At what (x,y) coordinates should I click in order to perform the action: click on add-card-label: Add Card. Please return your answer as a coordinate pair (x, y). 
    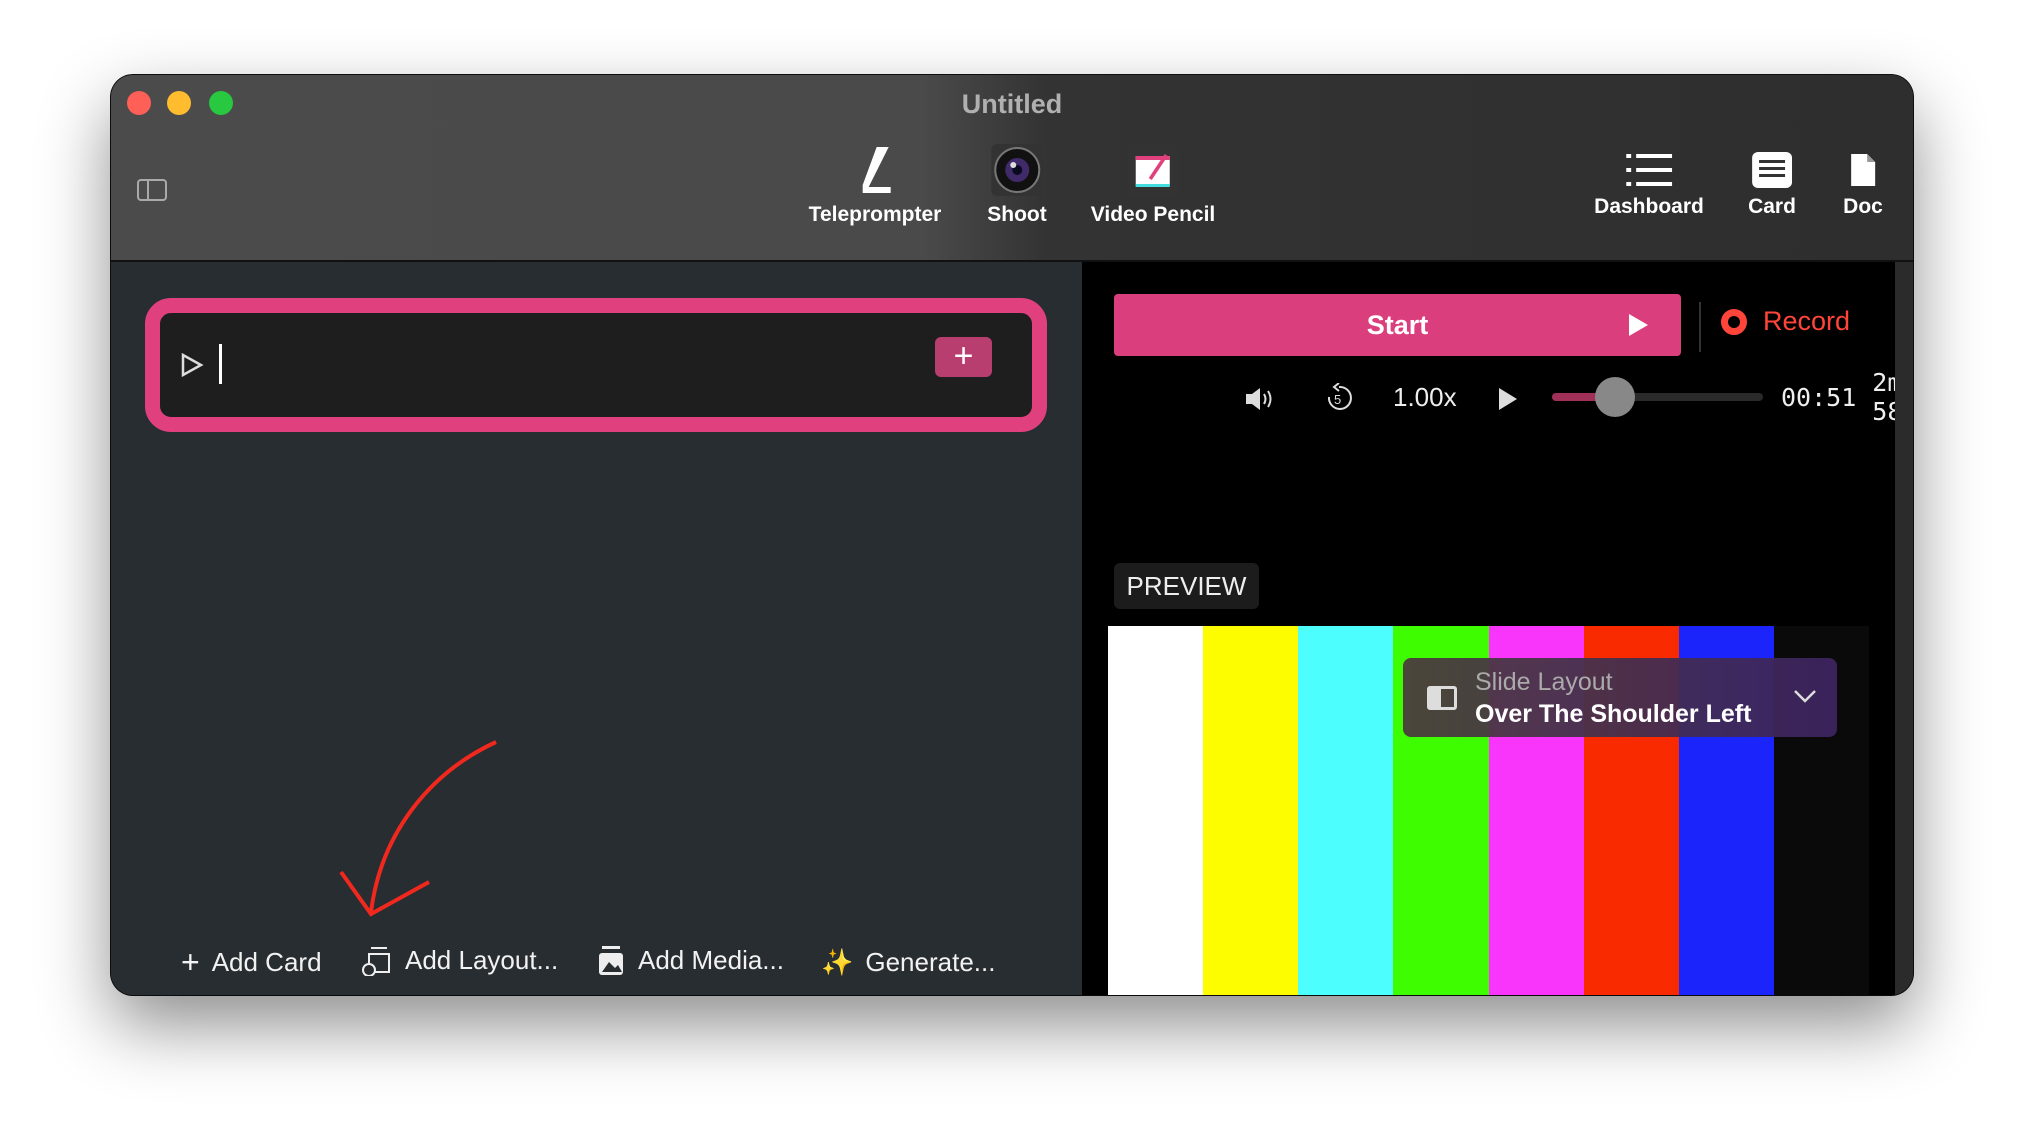
    Looking at the image, I should click on (266, 961).